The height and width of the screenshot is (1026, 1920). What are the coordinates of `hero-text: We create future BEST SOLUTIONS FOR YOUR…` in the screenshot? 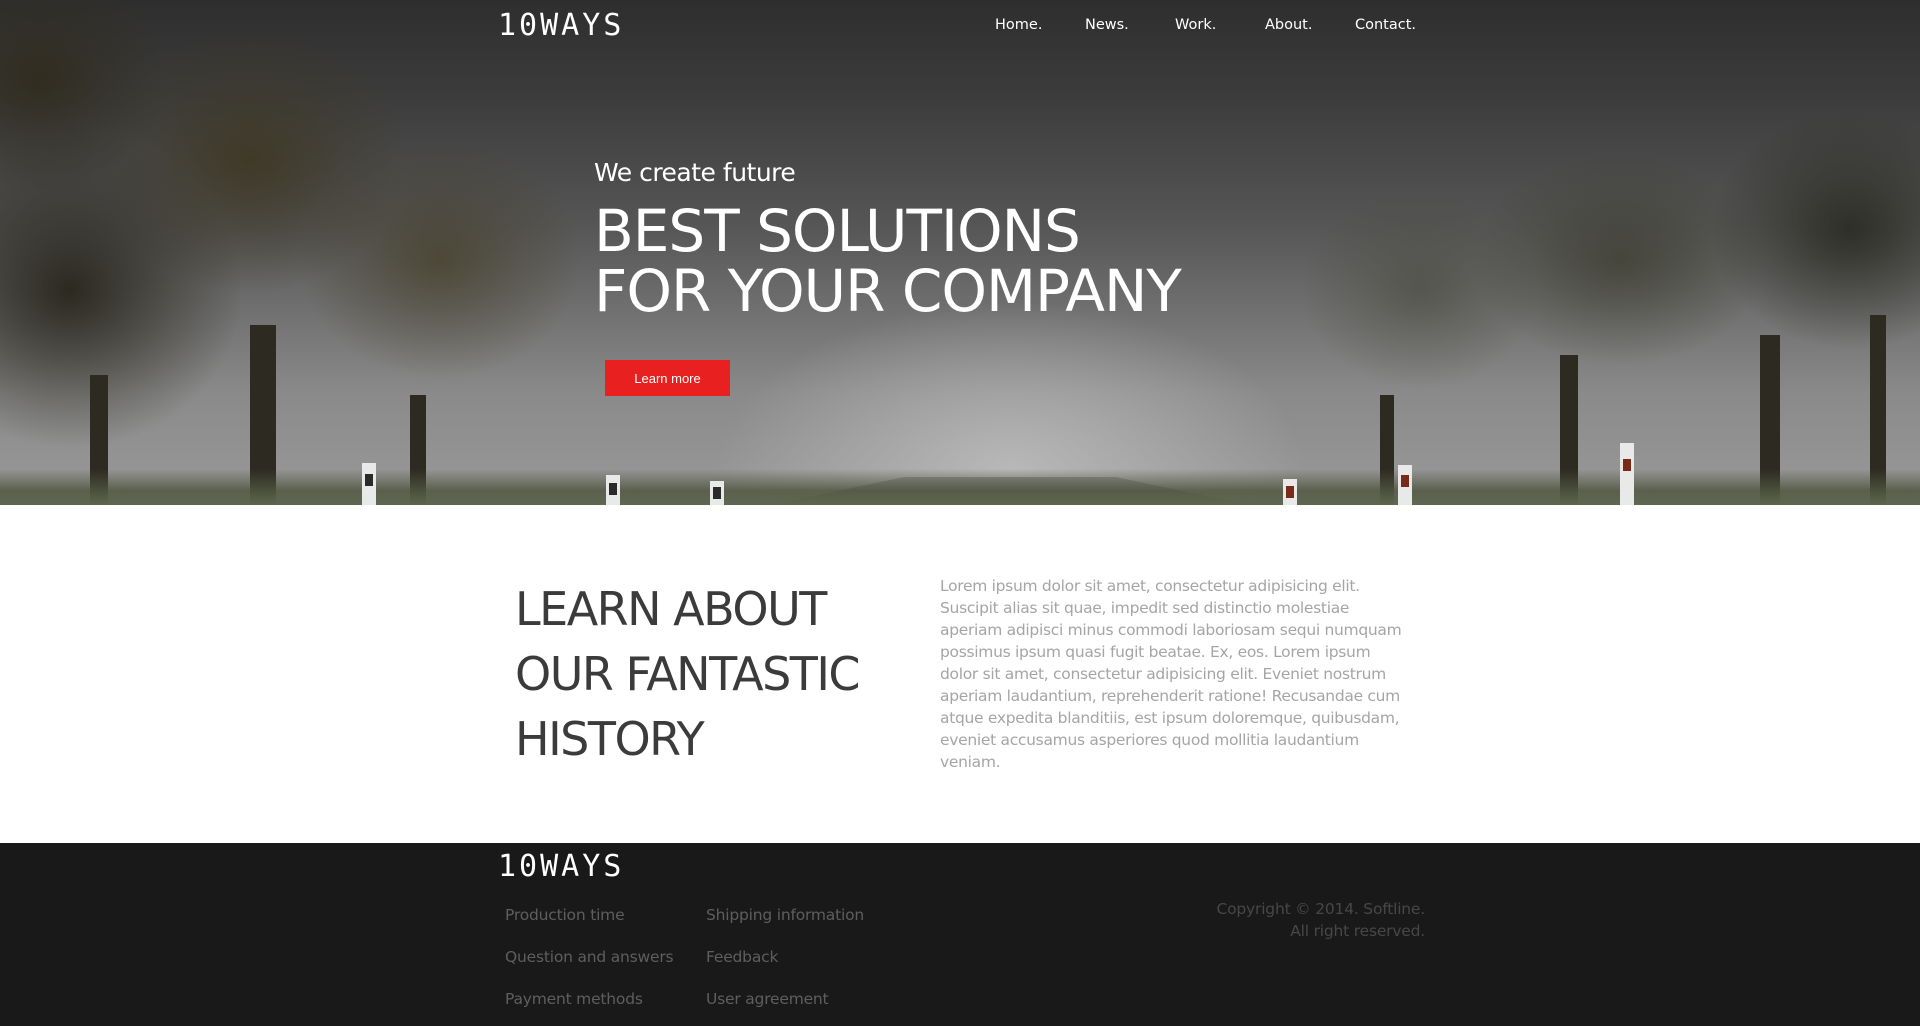 It's located at (888, 241).